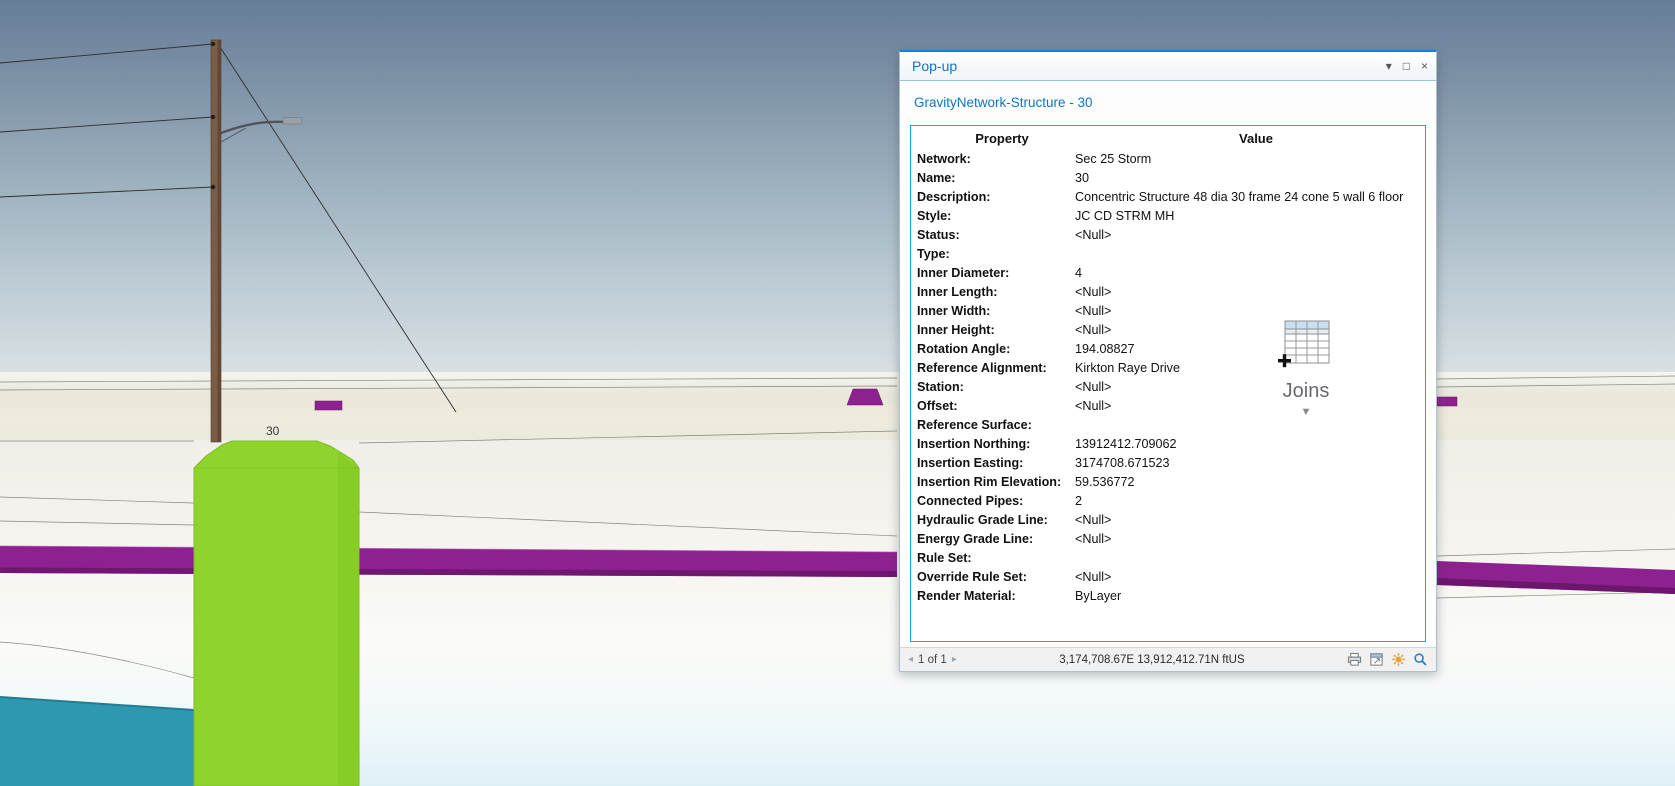 Image resolution: width=1675 pixels, height=786 pixels. Describe the element at coordinates (954, 197) in the screenshot. I see `property-cell: Description:` at that location.